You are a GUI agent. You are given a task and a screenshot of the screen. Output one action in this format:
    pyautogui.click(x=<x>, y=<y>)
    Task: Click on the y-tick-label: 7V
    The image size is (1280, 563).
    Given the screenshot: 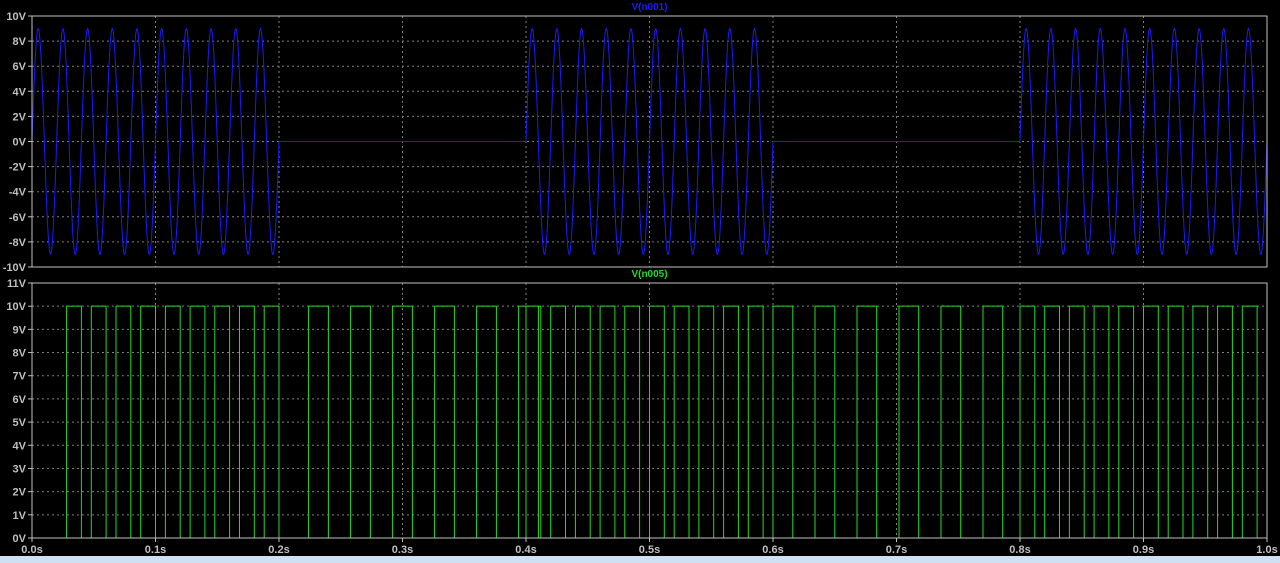 What is the action you would take?
    pyautogui.click(x=20, y=377)
    